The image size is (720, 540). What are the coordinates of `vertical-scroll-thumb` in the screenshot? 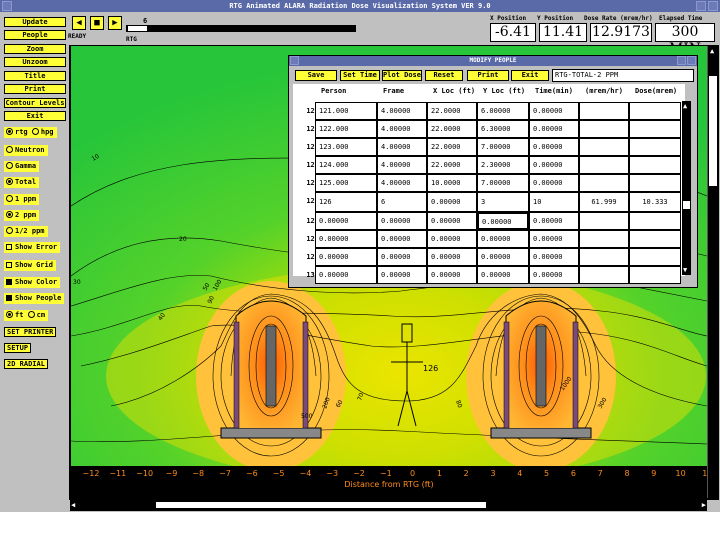 It's located at (713, 131).